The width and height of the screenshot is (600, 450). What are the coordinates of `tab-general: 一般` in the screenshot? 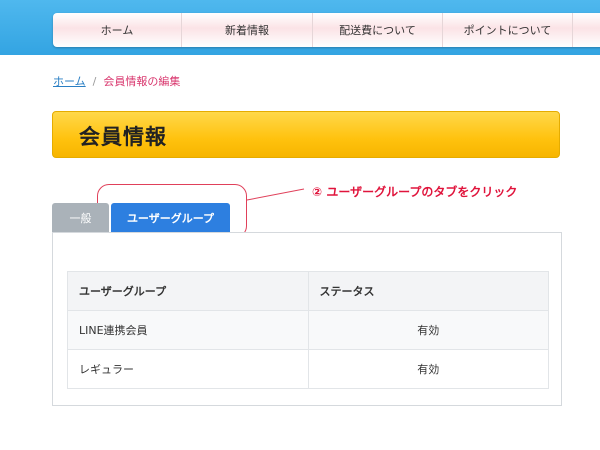 It's located at (80, 217).